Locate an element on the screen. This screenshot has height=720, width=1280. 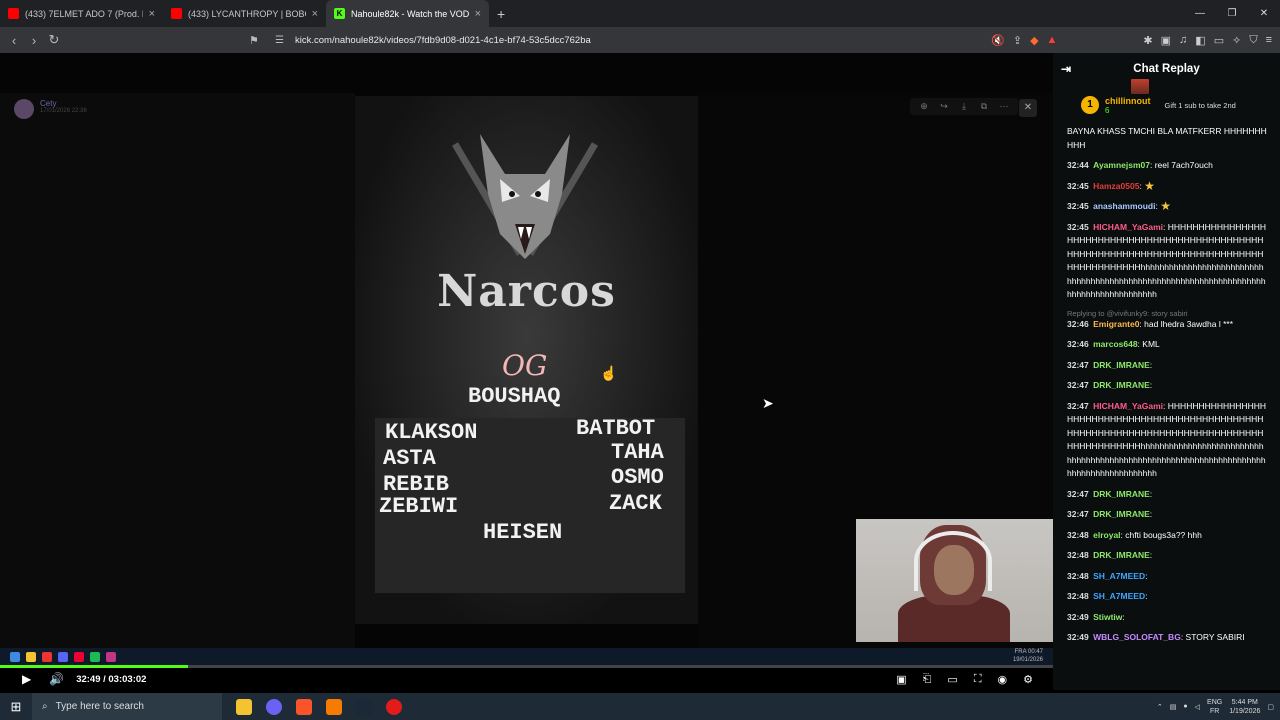
forward-arrow-icon: ↪ is located at coordinates (944, 106).